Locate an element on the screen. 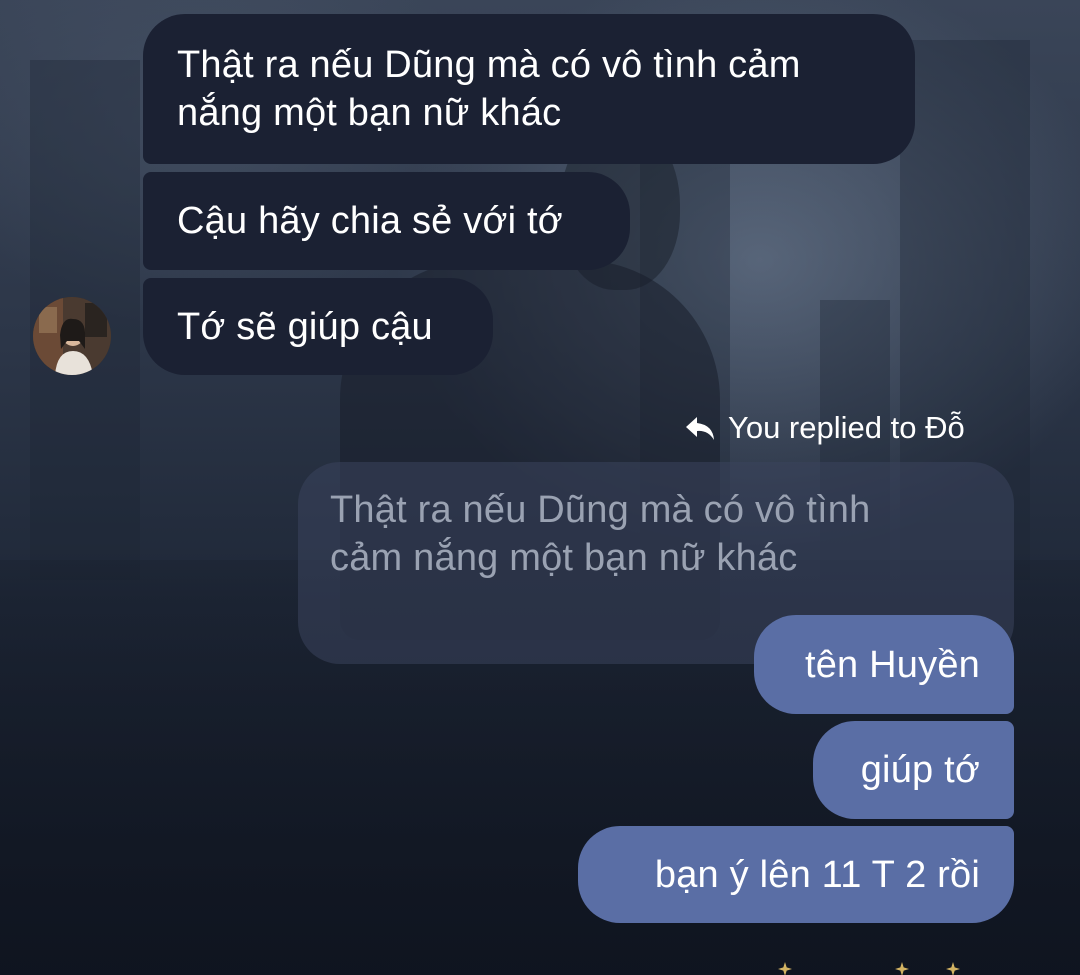 The width and height of the screenshot is (1080, 975). message-bubble-outgoing: giúp tớ is located at coordinates (913, 770).